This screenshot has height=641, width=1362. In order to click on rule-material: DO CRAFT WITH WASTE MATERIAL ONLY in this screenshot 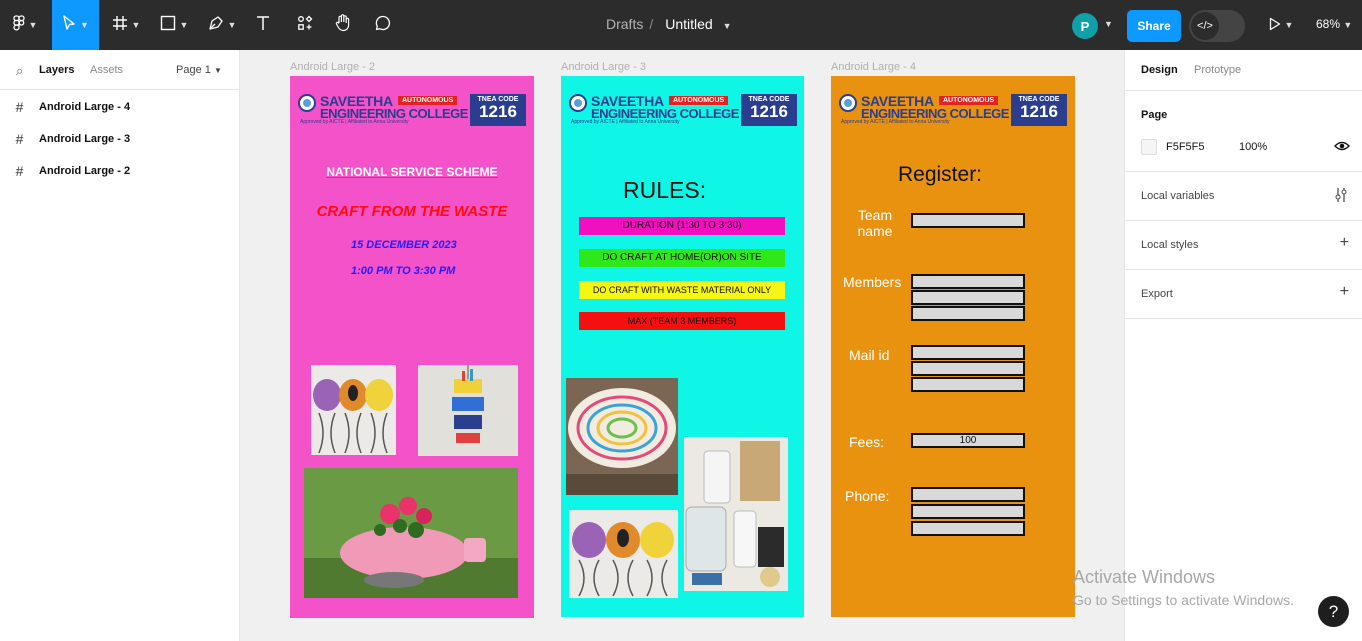, I will do `click(682, 290)`.